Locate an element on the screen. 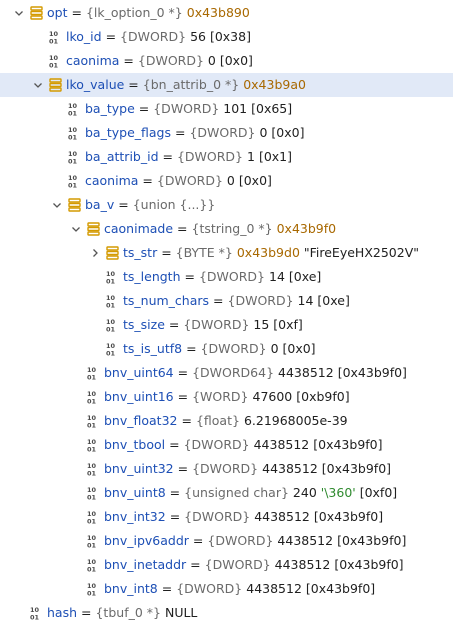  tree-row-caonima2: 10 01 caonima = {DWORD} 0 [0x0] is located at coordinates (226, 181).